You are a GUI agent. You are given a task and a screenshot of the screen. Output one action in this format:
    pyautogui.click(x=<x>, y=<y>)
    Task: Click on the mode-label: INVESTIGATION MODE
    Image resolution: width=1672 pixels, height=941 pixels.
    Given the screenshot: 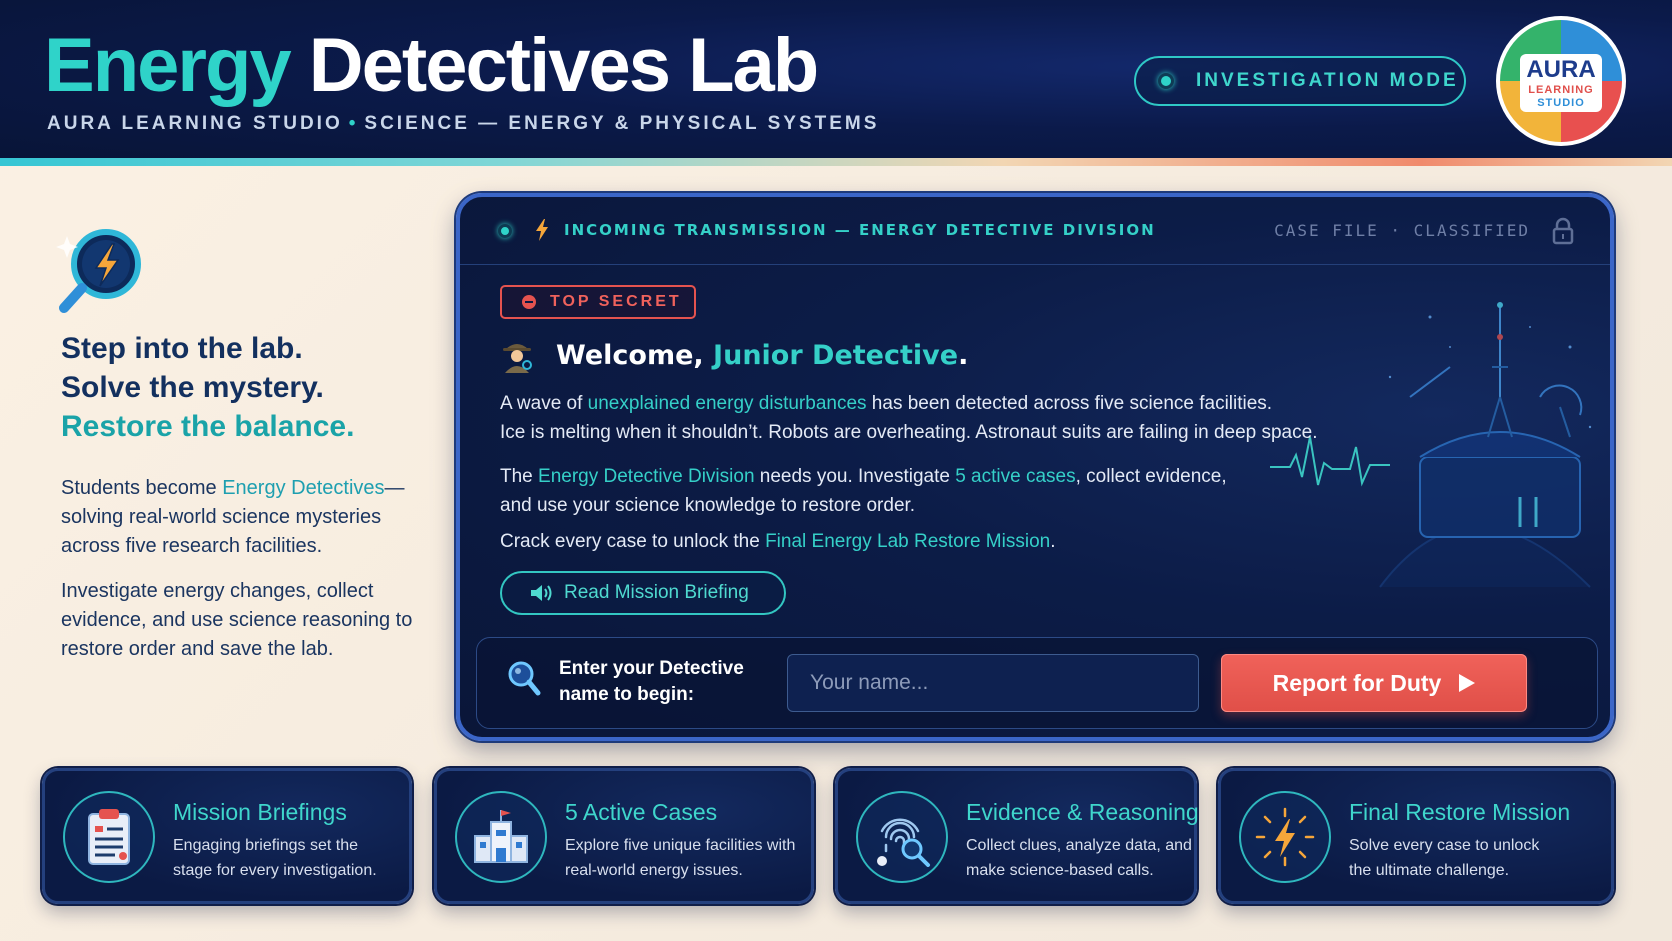 What is the action you would take?
    pyautogui.click(x=1327, y=80)
    